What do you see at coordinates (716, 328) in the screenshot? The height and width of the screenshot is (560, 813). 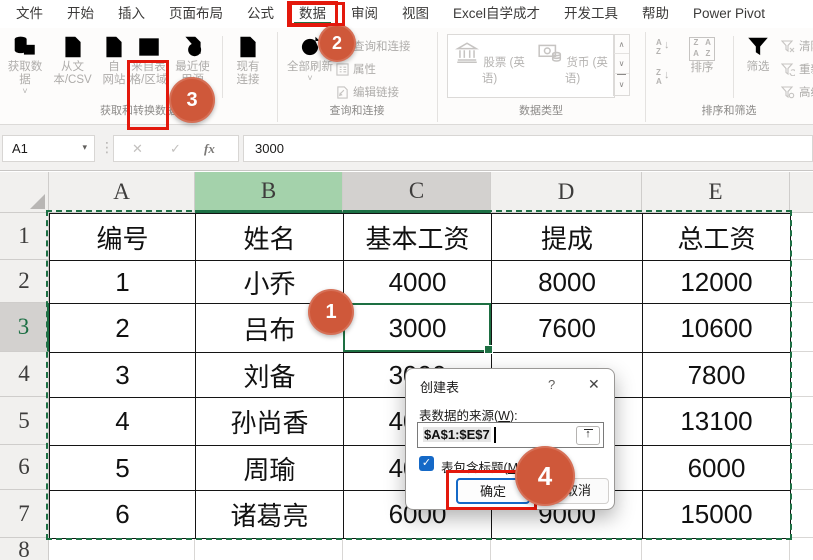 I see `table-cell: 10600` at bounding box center [716, 328].